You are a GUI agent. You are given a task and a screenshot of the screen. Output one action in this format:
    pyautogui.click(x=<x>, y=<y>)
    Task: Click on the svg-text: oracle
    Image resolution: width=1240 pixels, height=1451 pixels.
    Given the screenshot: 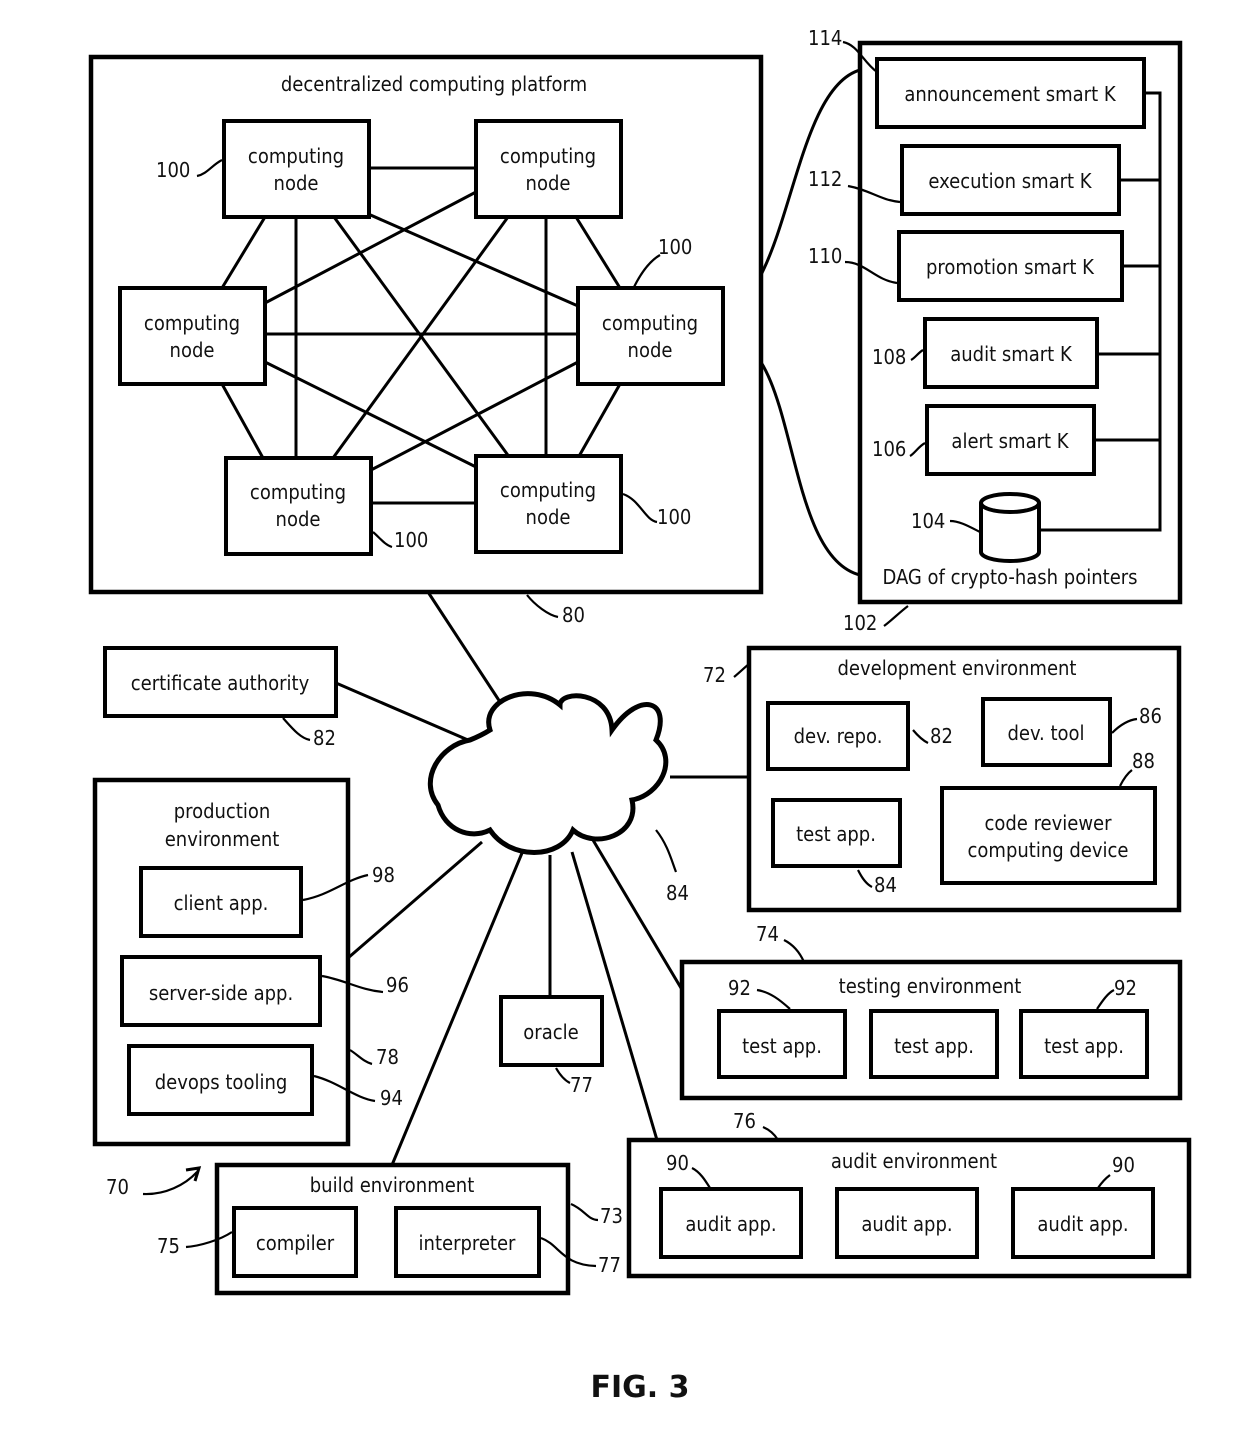 What is the action you would take?
    pyautogui.click(x=550, y=1032)
    